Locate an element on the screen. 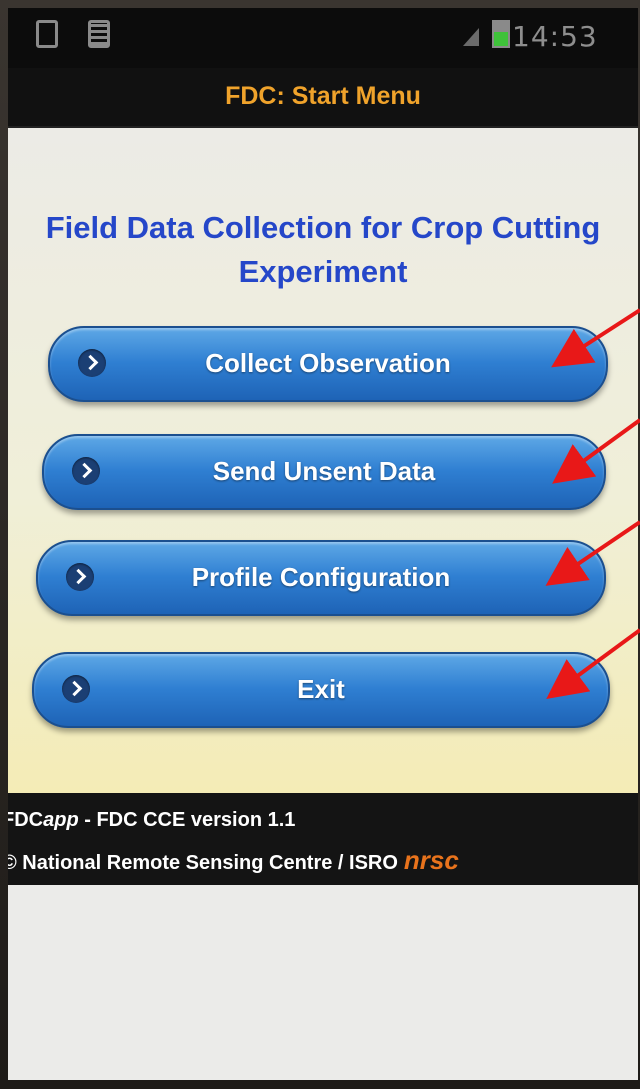 The width and height of the screenshot is (640, 1089). annotation-arrows is located at coordinates (592, 503).